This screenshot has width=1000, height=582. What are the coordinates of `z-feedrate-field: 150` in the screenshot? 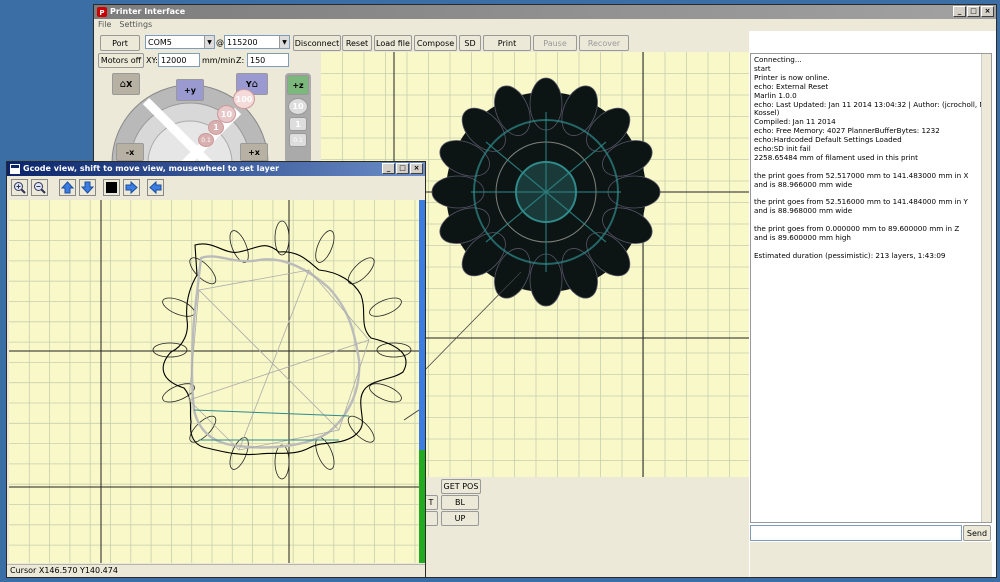 It's located at (268, 60).